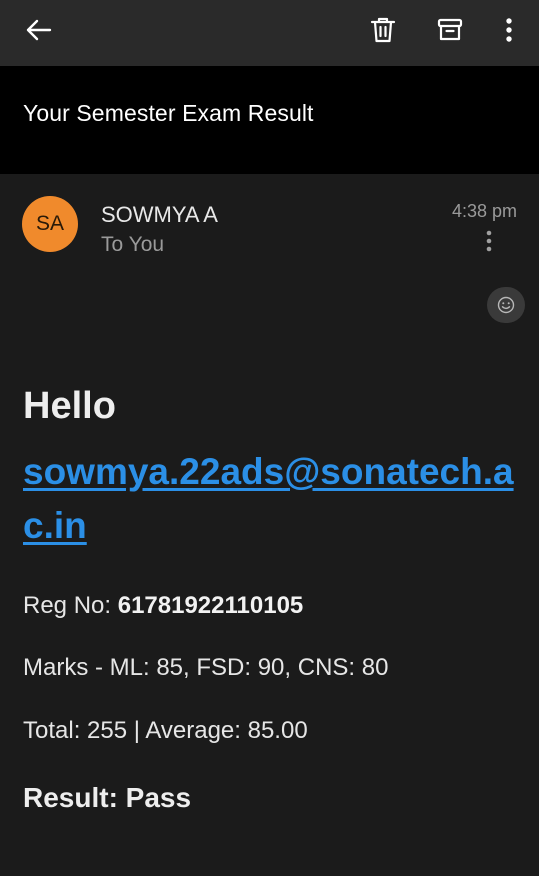  What do you see at coordinates (70, 605) in the screenshot?
I see `reg-label: Reg No:` at bounding box center [70, 605].